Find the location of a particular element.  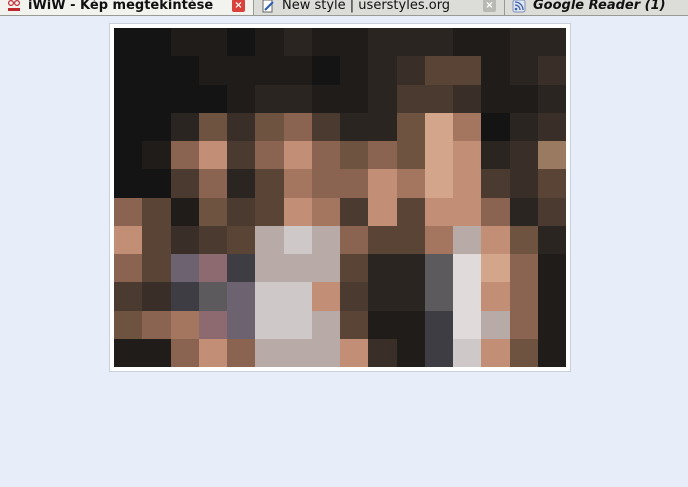

tab-label: Google Reader (1) is located at coordinates (599, 6).